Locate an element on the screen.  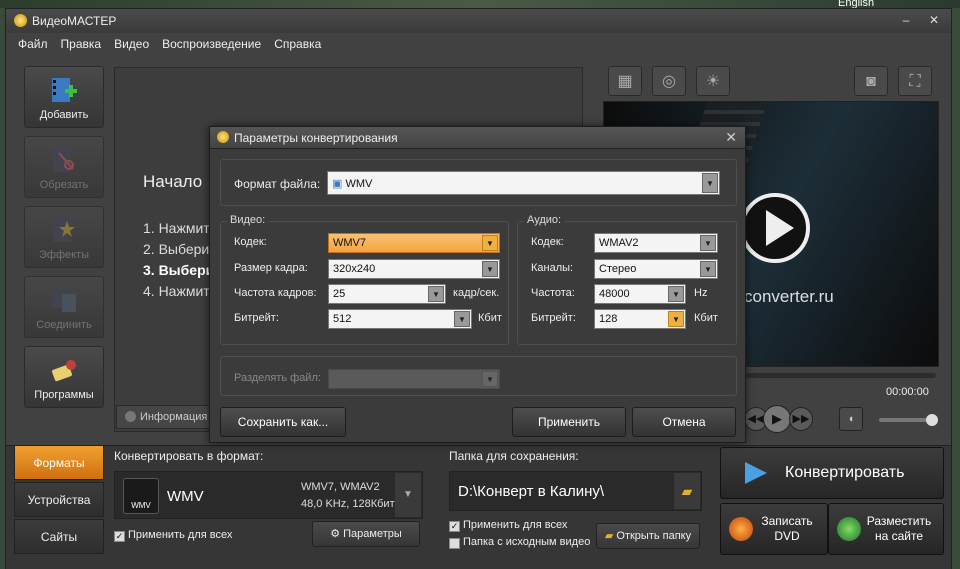
sidebar-trim-button: Обрезать is located at coordinates (64, 167).